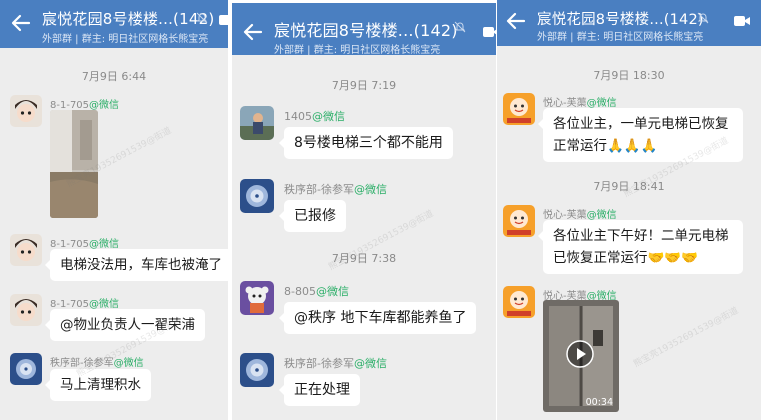 The width and height of the screenshot is (761, 420). What do you see at coordinates (366, 143) in the screenshot?
I see `message-bubble: 8号楼电梯三个都不能用` at bounding box center [366, 143].